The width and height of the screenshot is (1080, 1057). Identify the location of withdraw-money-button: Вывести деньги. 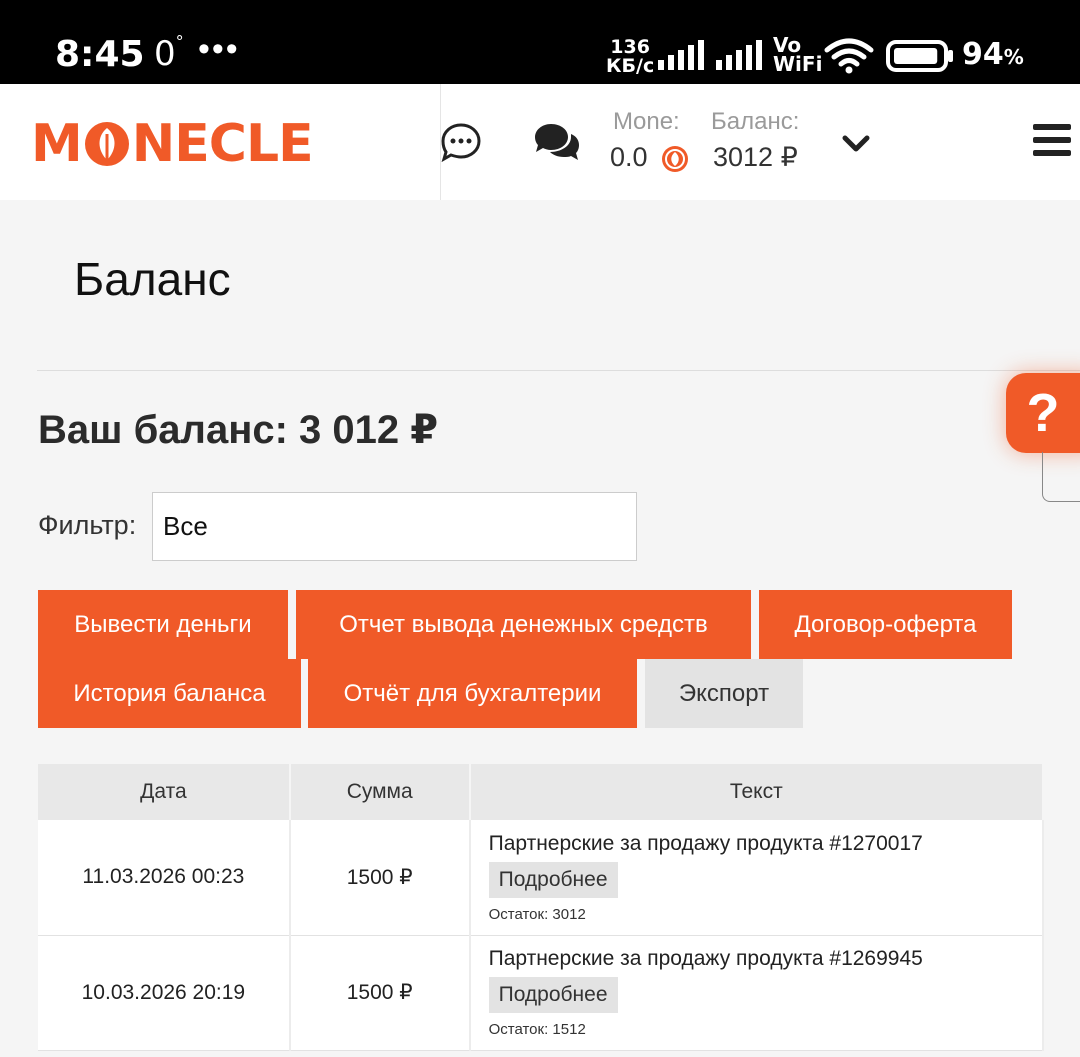
(163, 624).